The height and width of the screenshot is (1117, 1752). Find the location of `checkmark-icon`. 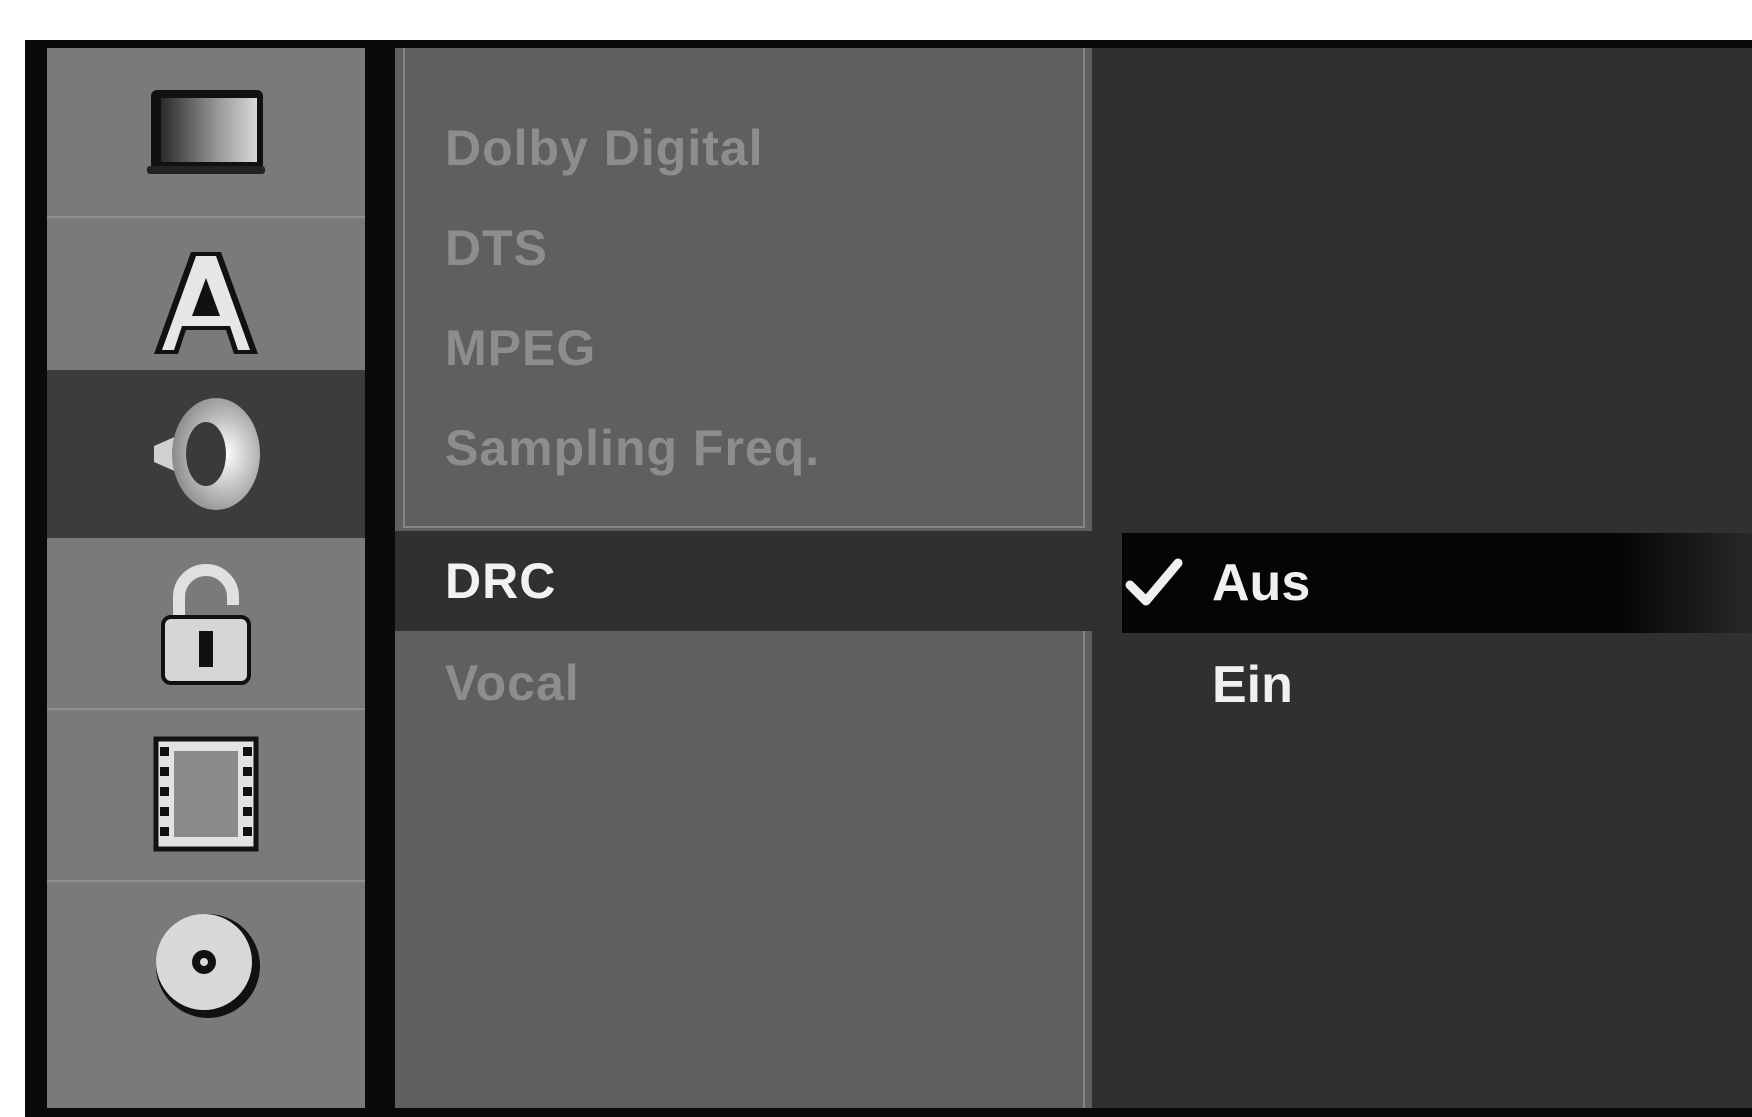

checkmark-icon is located at coordinates (1154, 583).